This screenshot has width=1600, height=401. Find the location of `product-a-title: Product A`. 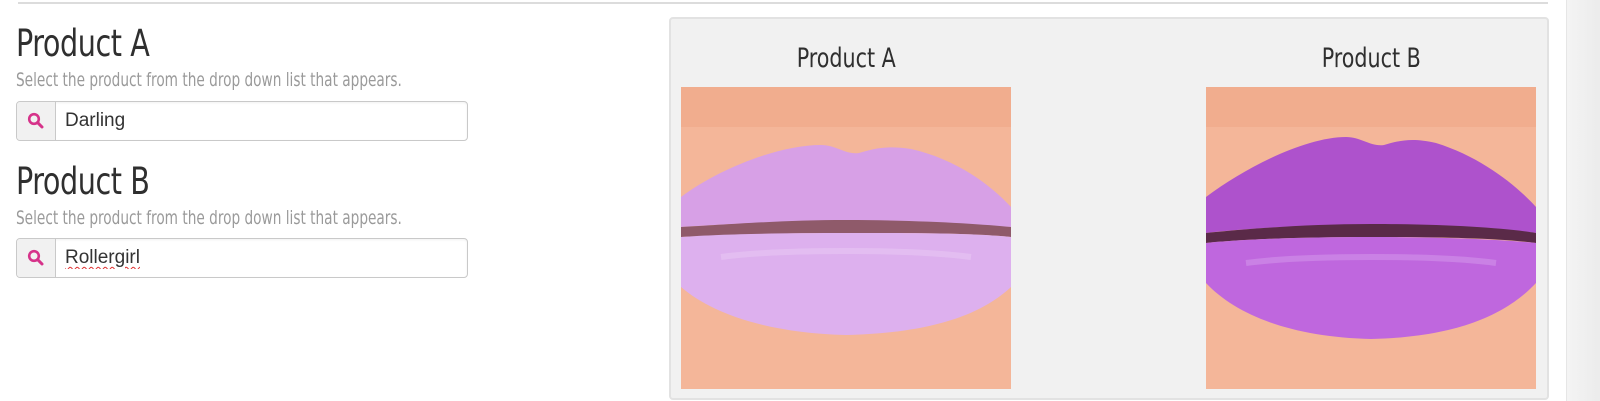

product-a-title: Product A is located at coordinates (83, 43).